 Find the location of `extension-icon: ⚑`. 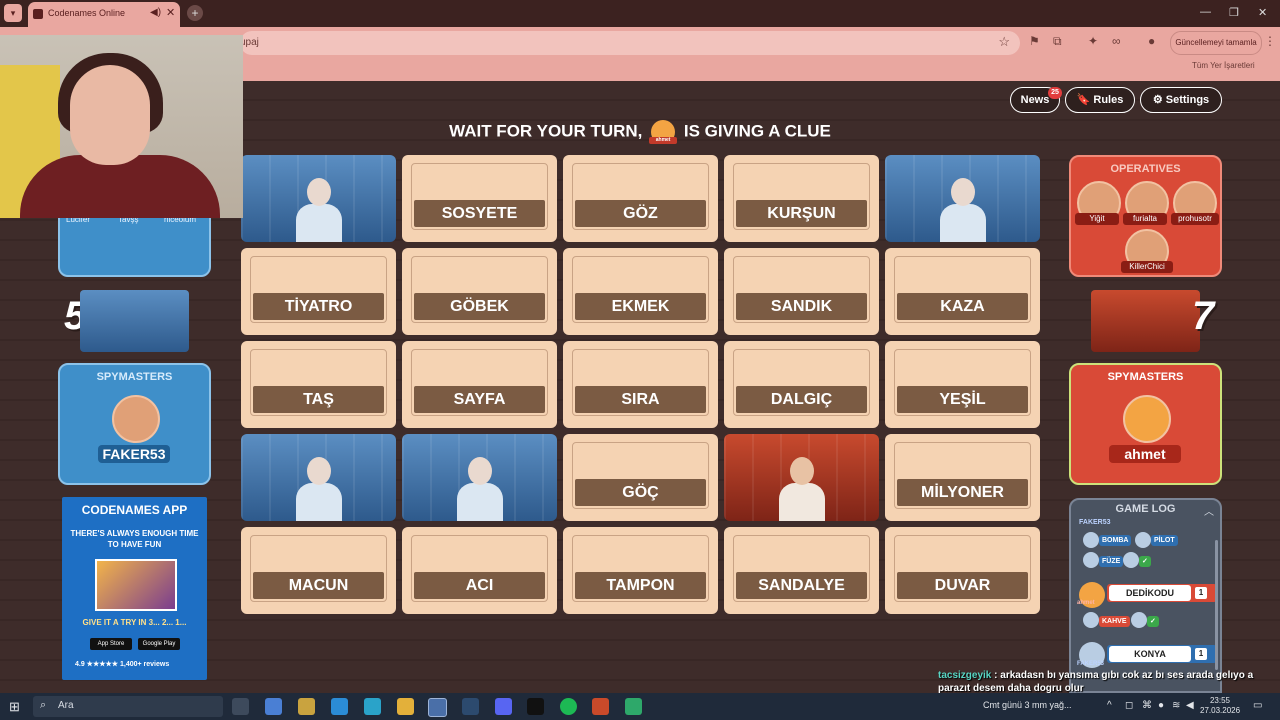

extension-icon: ⚑ is located at coordinates (1034, 41).